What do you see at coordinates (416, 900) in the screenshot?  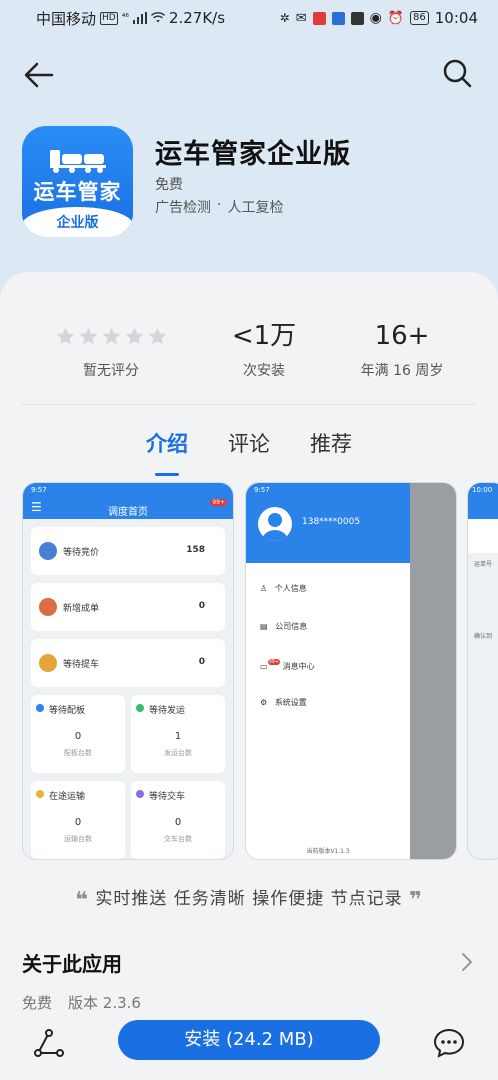 I see `close-quote-icon: ❞` at bounding box center [416, 900].